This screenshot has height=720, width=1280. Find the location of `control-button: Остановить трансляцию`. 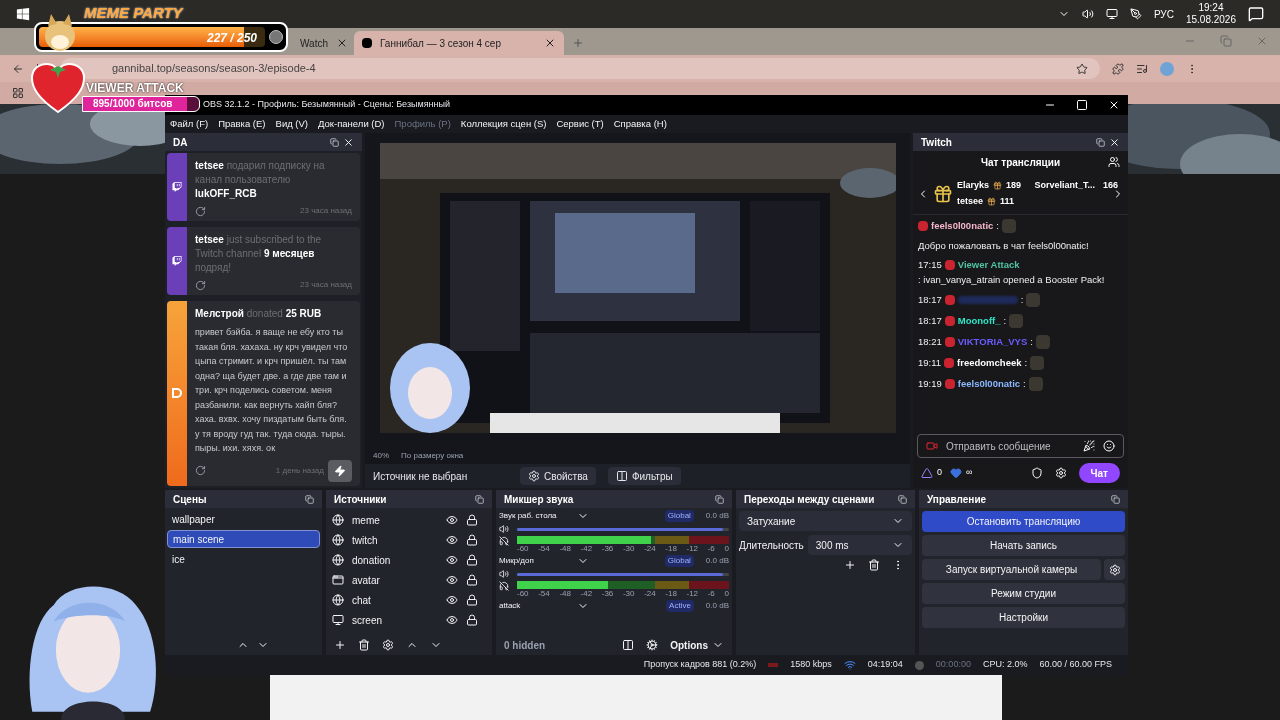

control-button: Остановить трансляцию is located at coordinates (1023, 521).